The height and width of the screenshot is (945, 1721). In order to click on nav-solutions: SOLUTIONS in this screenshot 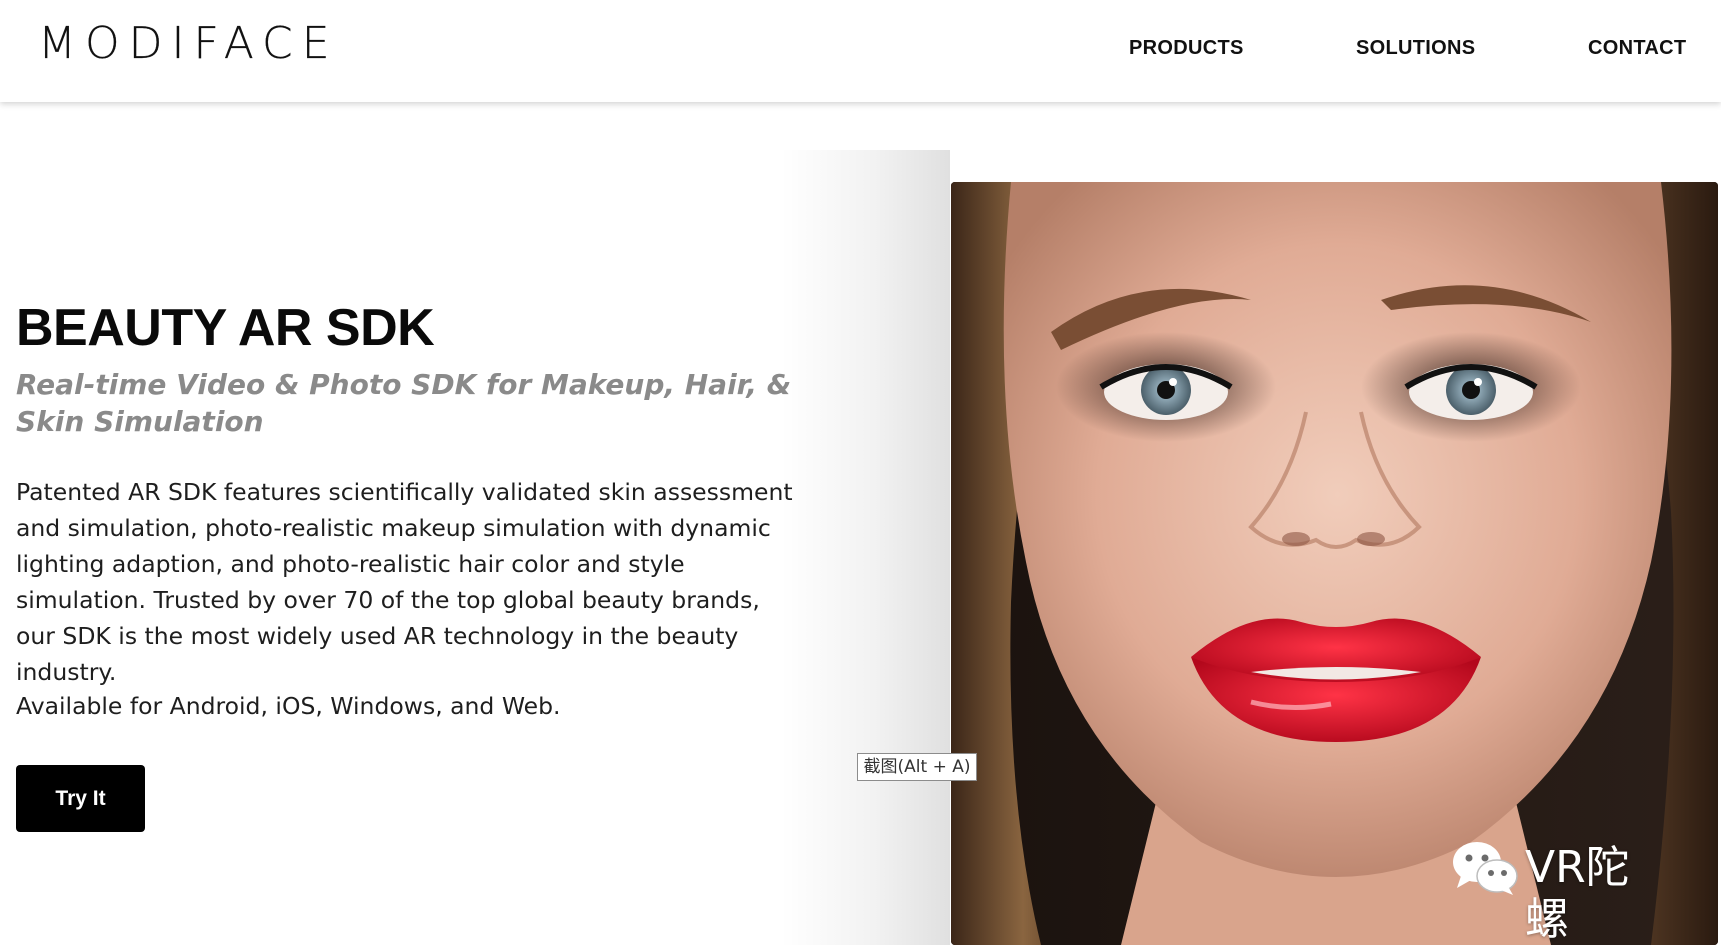, I will do `click(1415, 48)`.